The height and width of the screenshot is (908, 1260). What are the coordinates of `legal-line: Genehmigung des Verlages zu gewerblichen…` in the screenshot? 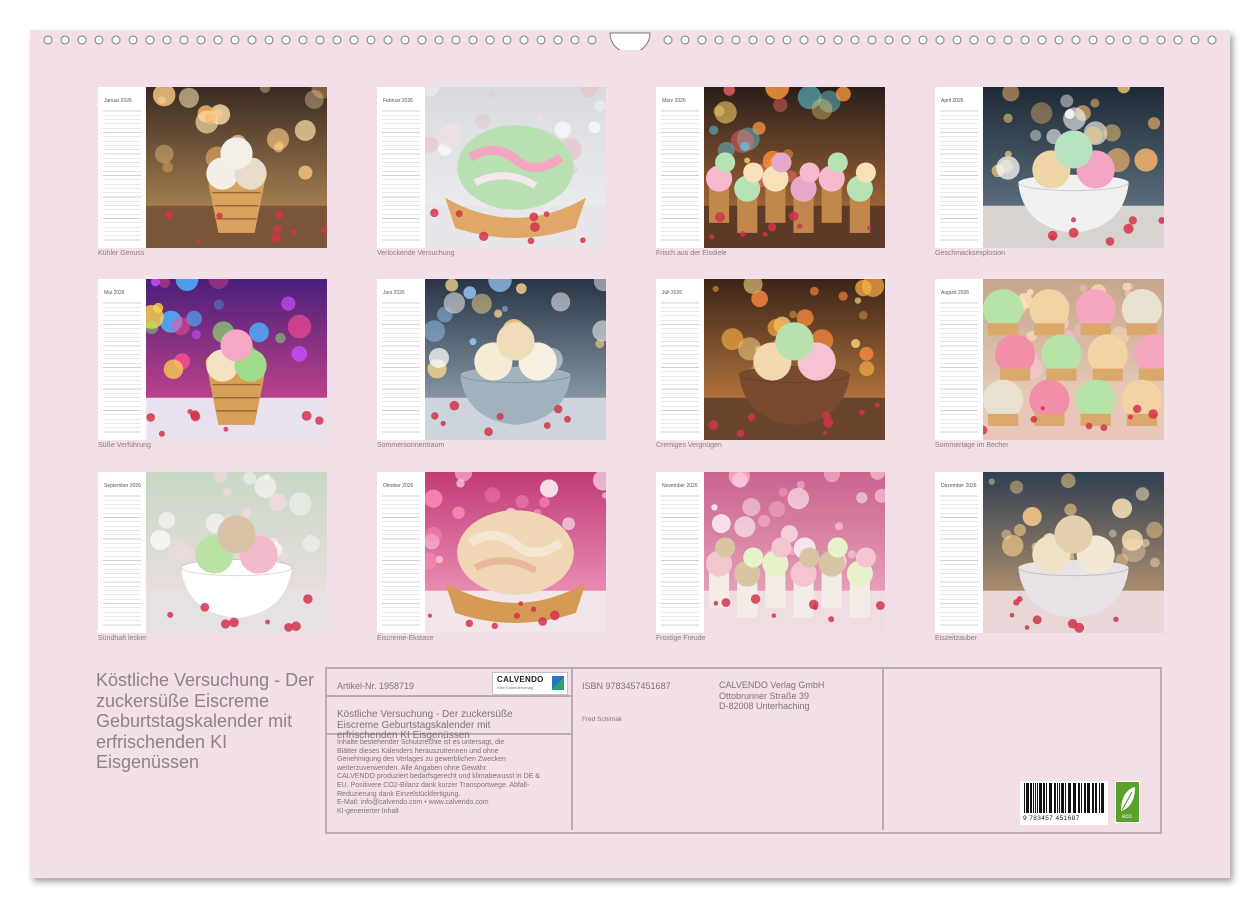 It's located at (421, 760).